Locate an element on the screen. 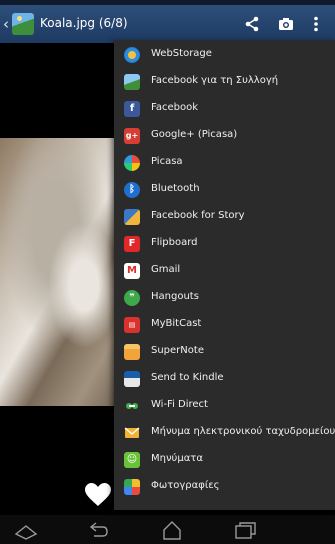  share-item-supernote: SuperNote is located at coordinates (224, 352).